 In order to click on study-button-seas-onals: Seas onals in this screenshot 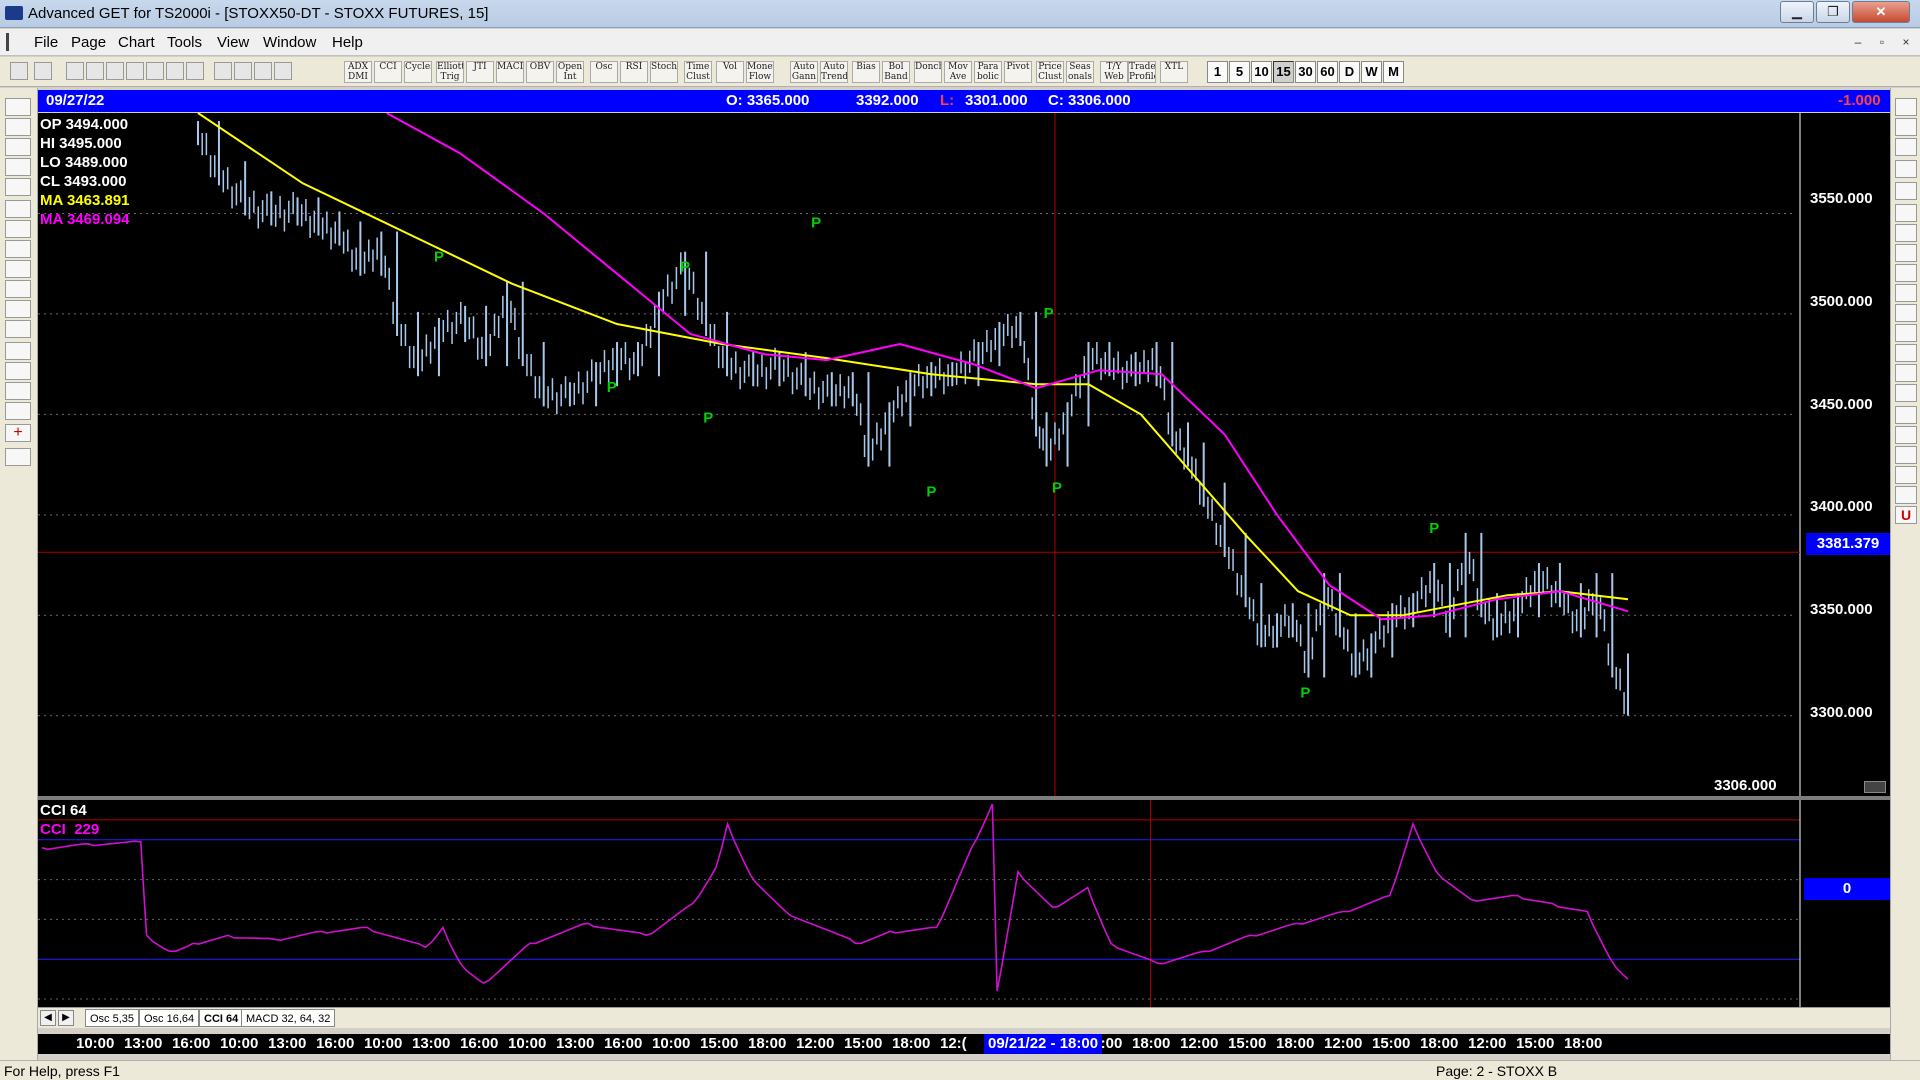, I will do `click(1080, 72)`.